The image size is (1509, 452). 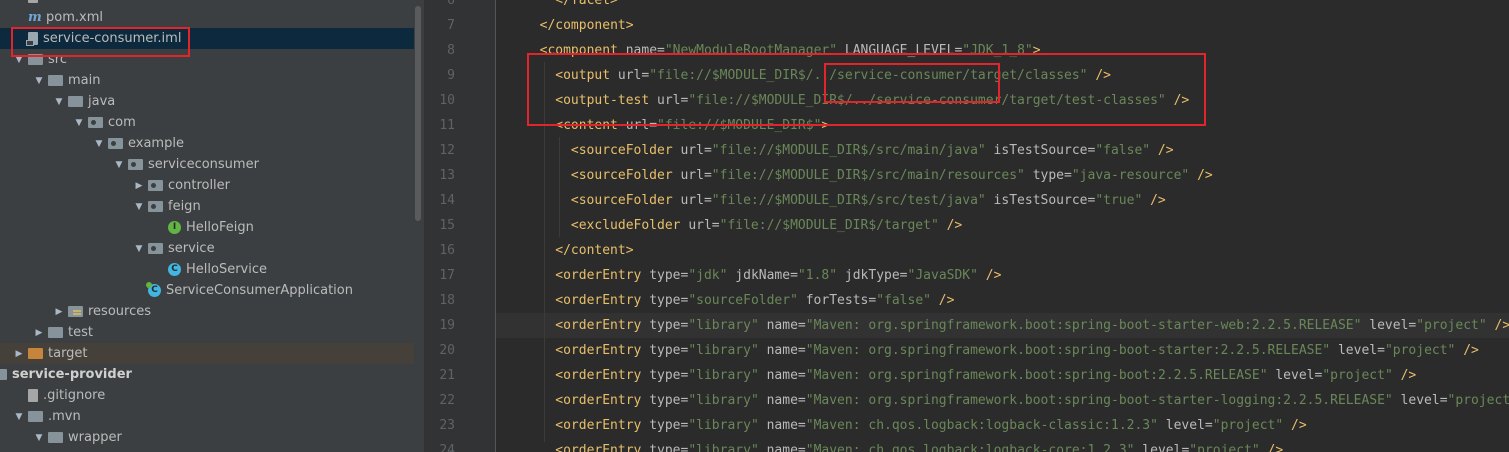 I want to click on tree-item: ▶service-consumer.iml, so click(x=207, y=38).